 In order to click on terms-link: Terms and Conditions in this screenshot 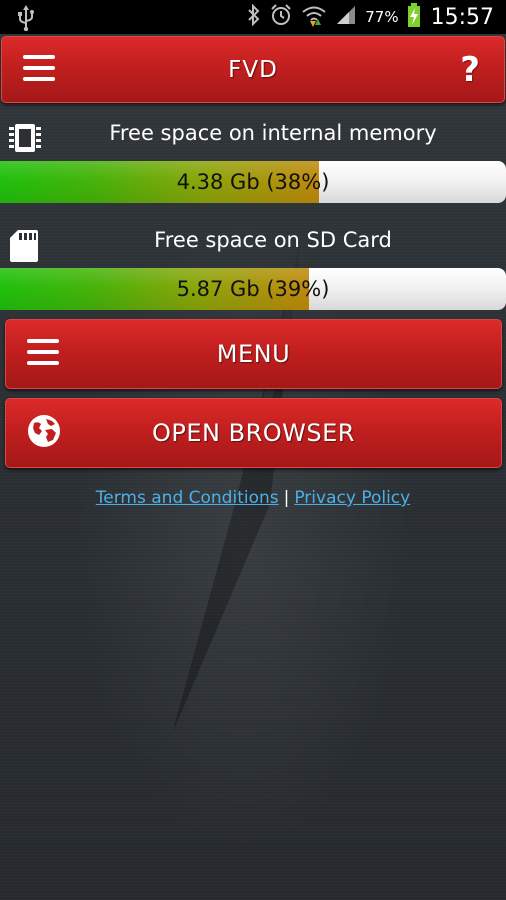, I will do `click(187, 498)`.